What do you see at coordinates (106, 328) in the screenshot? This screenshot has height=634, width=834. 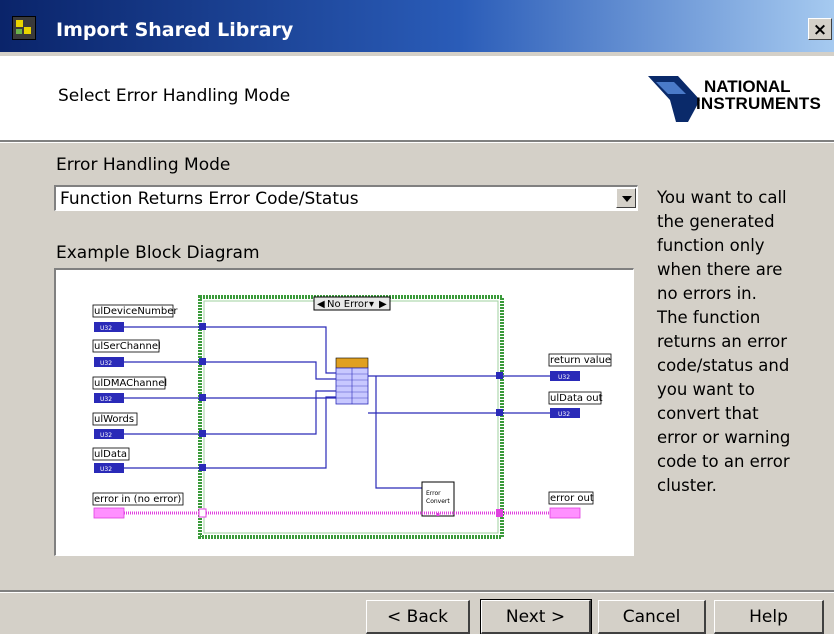 I see `input-type-1: U32` at bounding box center [106, 328].